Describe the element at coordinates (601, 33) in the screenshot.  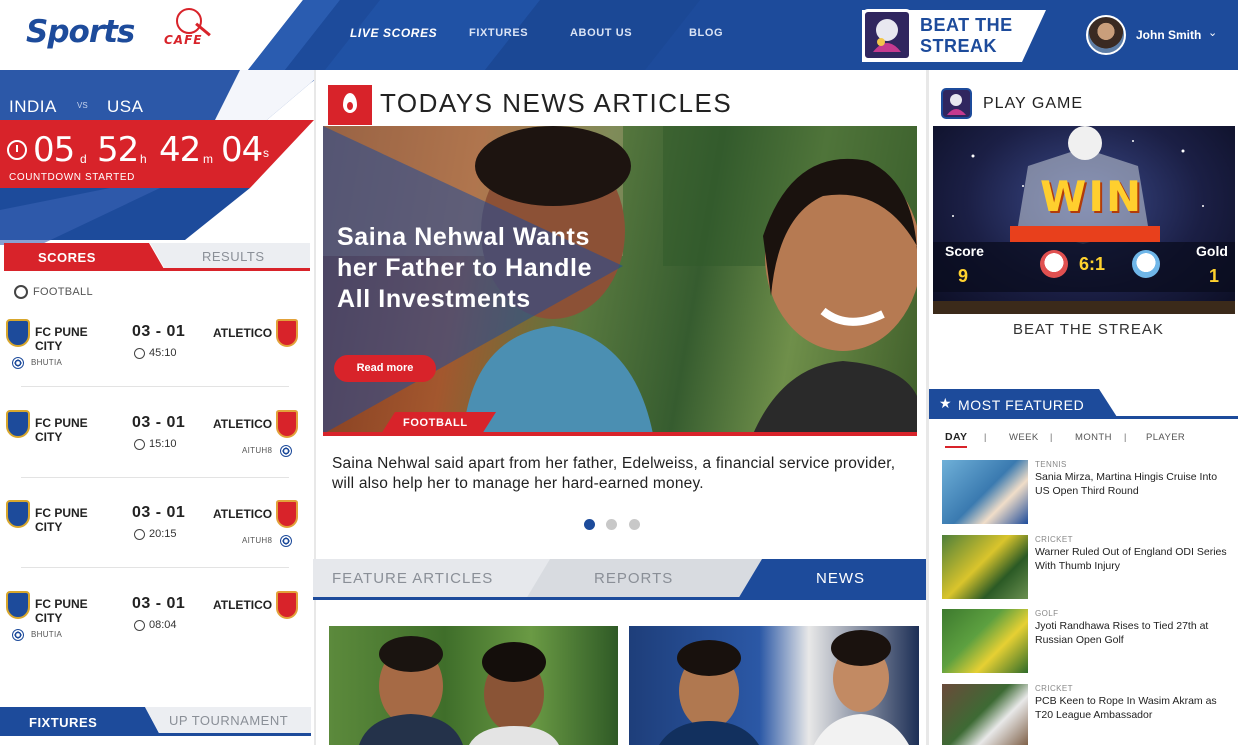
I see `nav-about-us: ABOUT US` at that location.